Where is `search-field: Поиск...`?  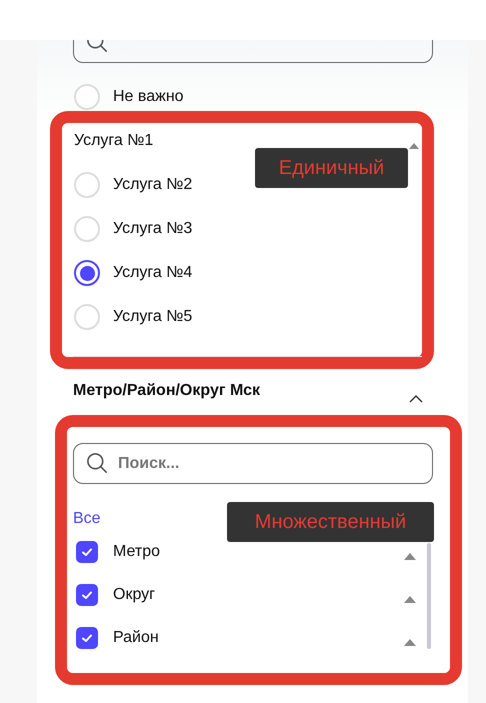 search-field: Поиск... is located at coordinates (253, 463).